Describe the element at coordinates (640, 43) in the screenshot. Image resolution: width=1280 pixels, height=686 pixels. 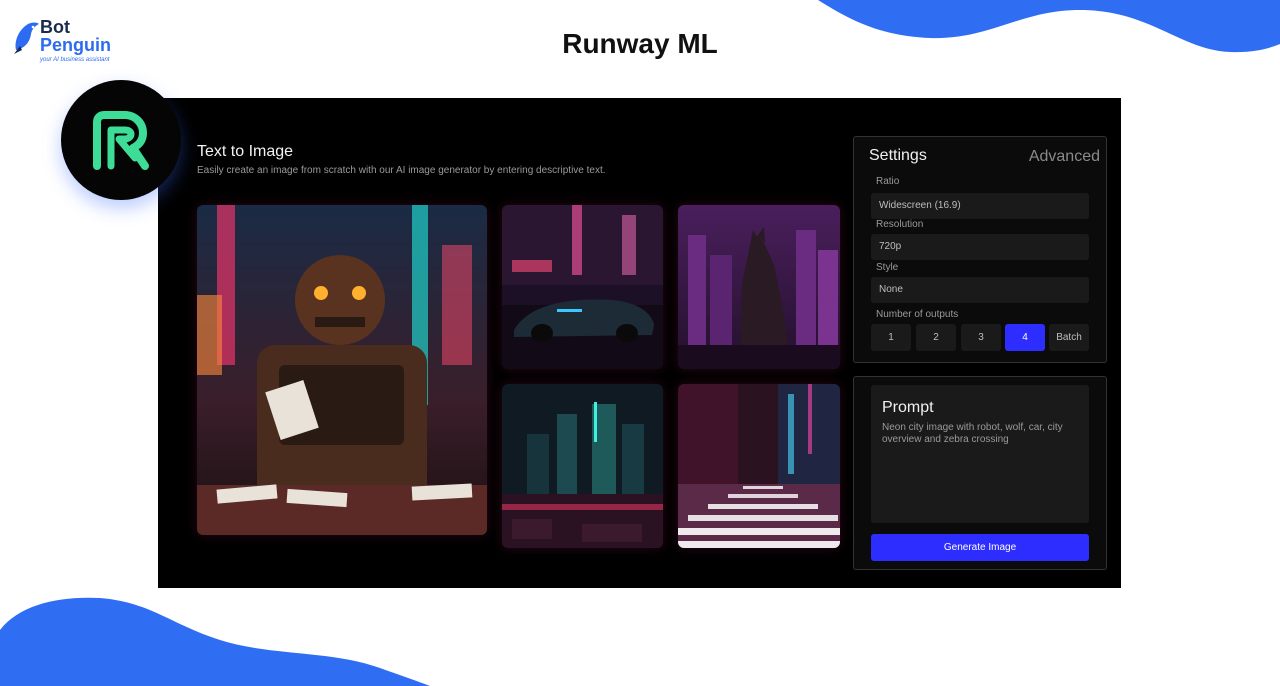
I see `page-title: Runway ML` at that location.